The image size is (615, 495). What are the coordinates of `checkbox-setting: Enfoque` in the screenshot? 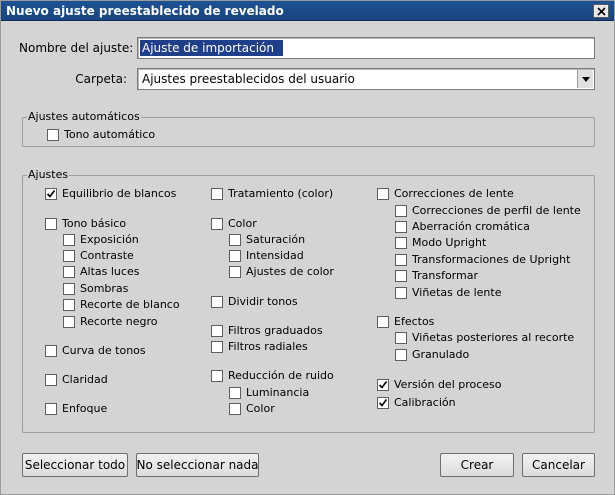 It's located at (76, 409).